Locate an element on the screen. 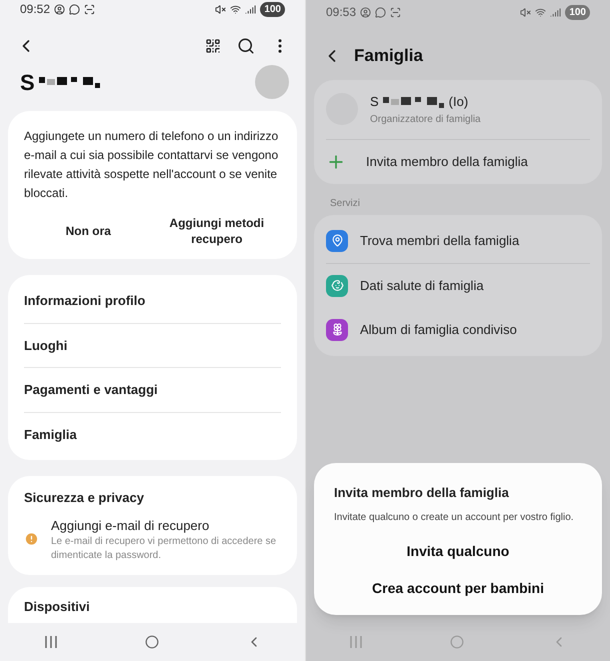  avatar is located at coordinates (272, 82).